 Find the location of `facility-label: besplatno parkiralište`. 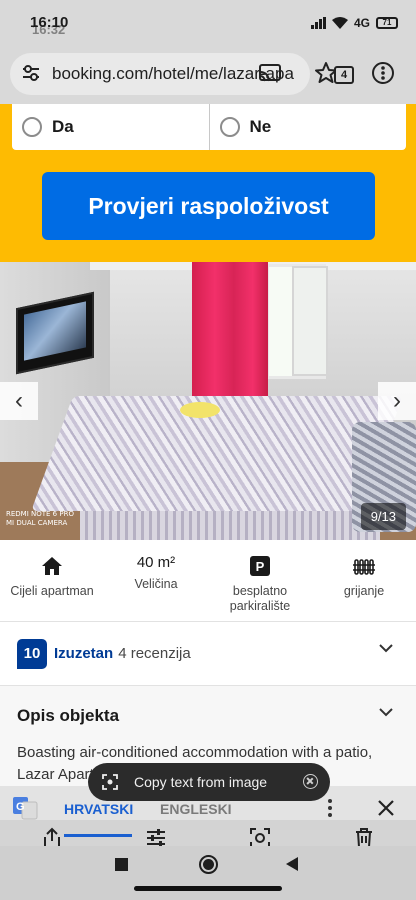

facility-label: besplatno parkiralište is located at coordinates (260, 598).